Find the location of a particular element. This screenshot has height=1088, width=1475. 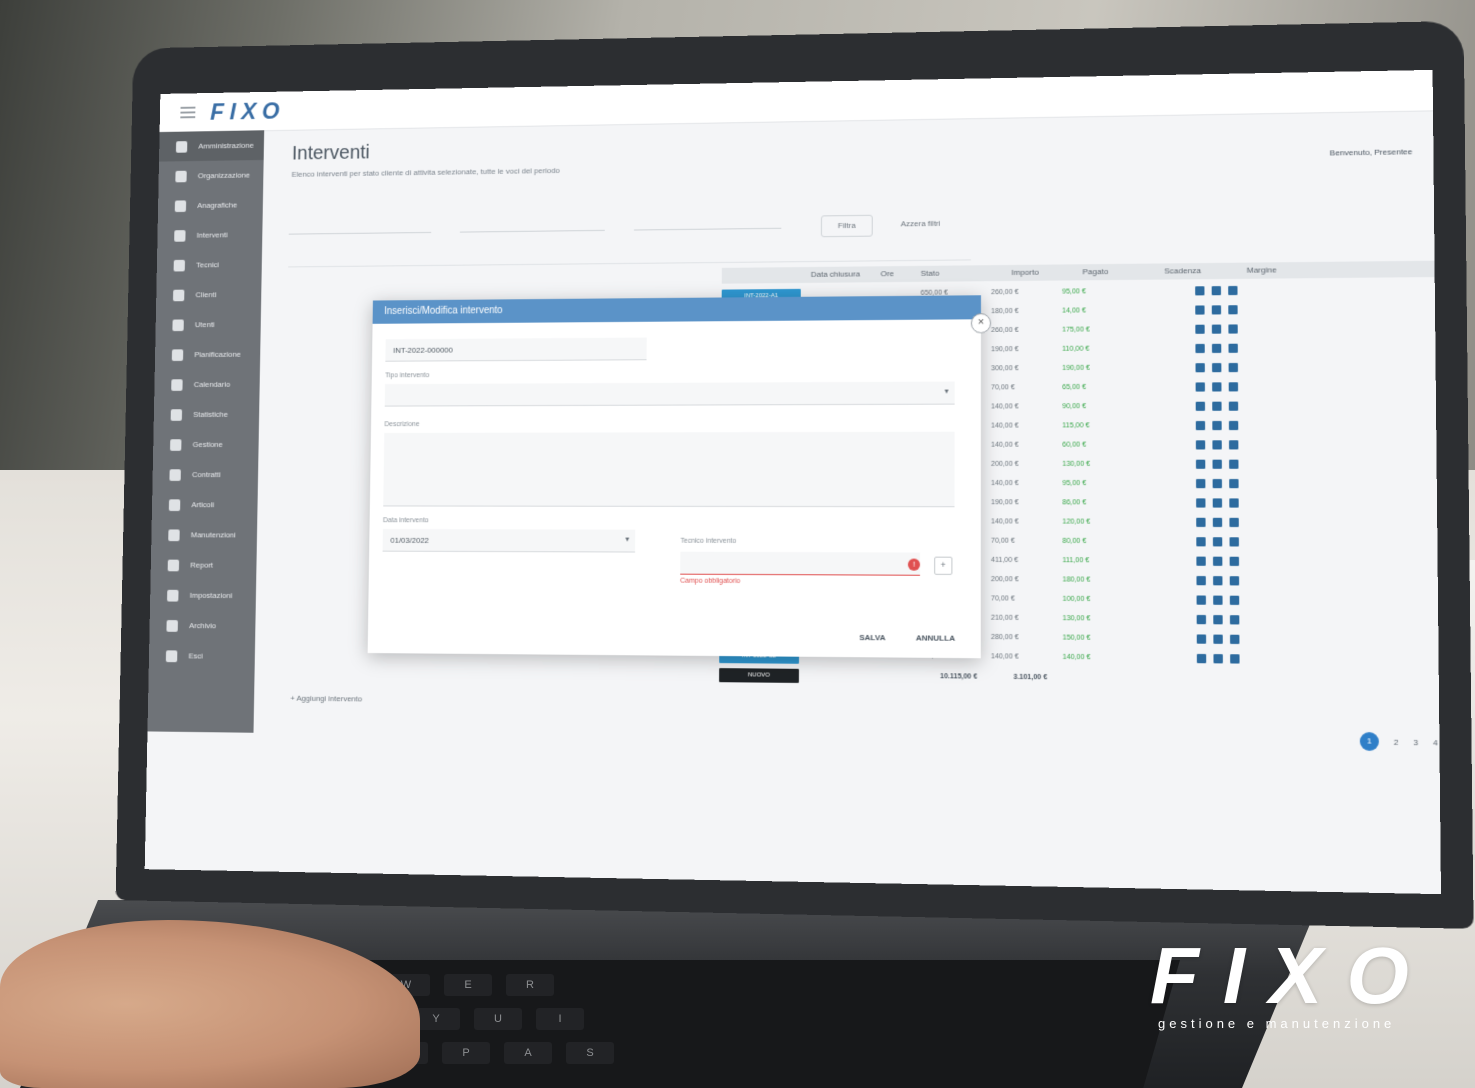

sidebar-item: Interventi is located at coordinates (209, 235).